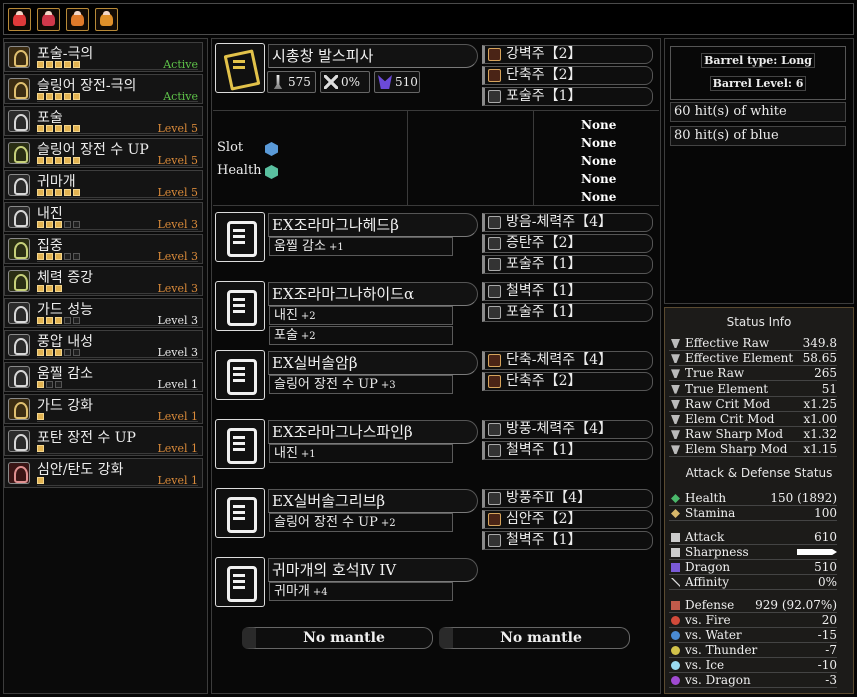 This screenshot has height=697, width=857. I want to click on skill-name: 집중, so click(50, 246).